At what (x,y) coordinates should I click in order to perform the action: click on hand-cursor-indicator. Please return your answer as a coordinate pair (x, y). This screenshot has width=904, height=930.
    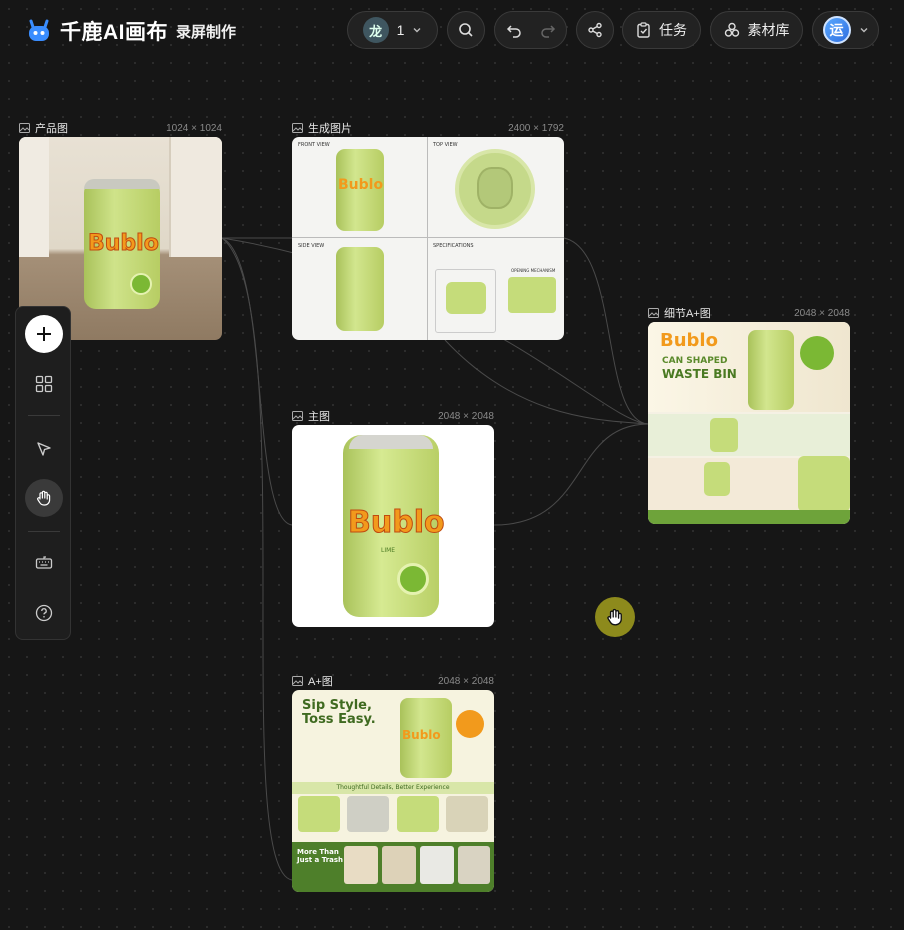
    Looking at the image, I should click on (615, 617).